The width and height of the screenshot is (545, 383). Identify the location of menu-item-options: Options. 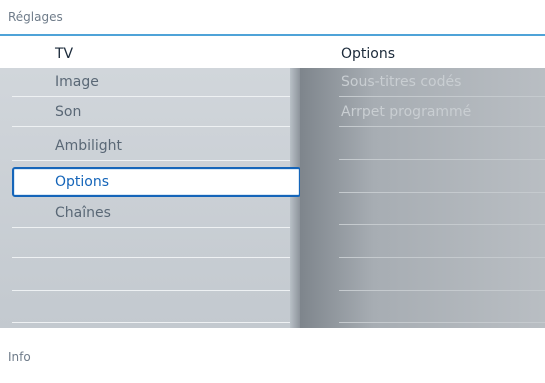
(156, 182).